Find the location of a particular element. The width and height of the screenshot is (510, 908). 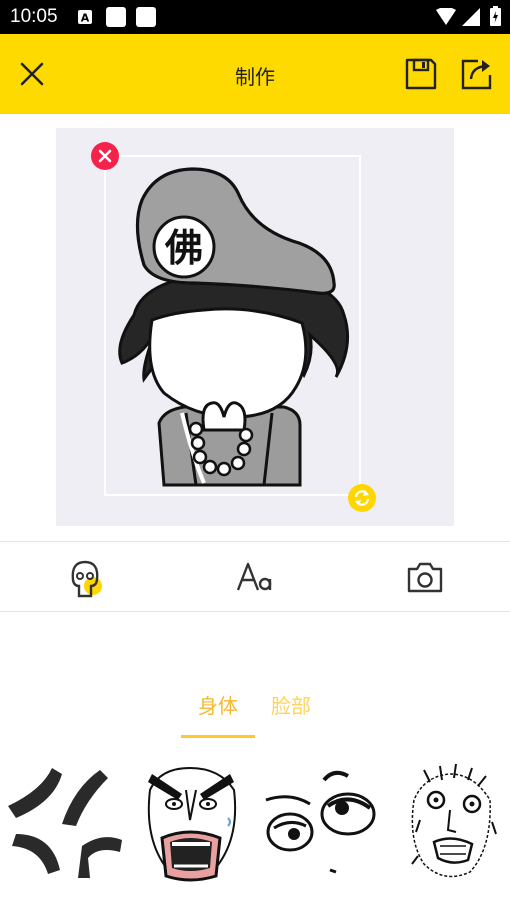

wifi-icon is located at coordinates (446, 16).